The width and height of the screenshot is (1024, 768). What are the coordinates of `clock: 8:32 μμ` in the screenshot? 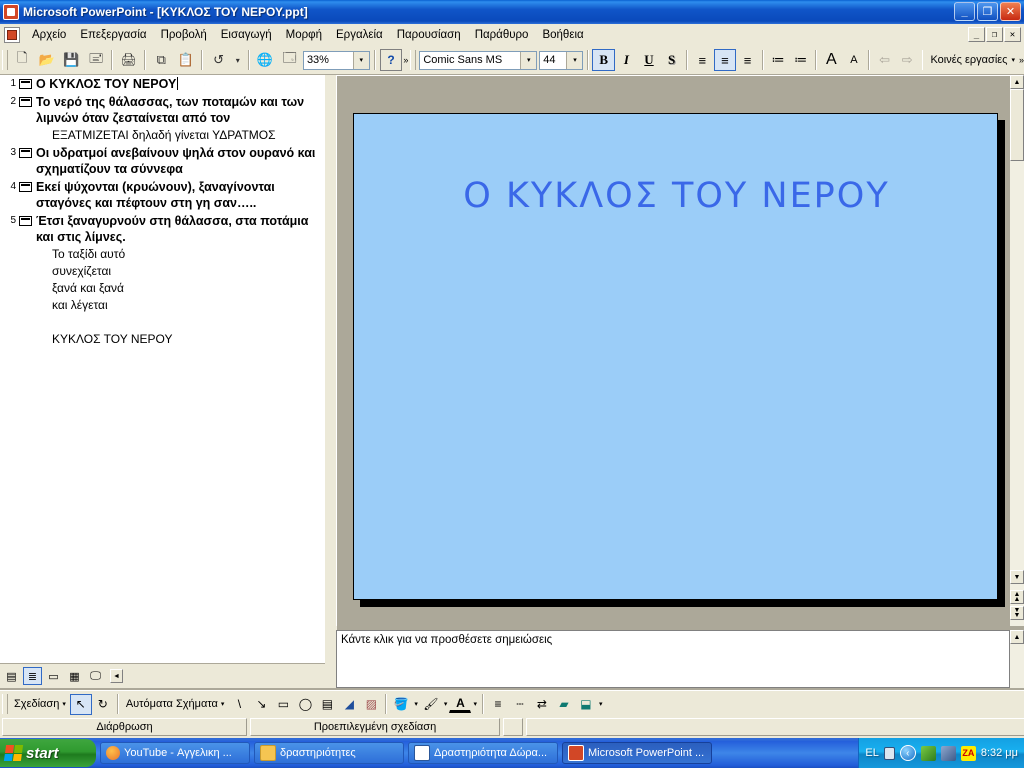 It's located at (999, 753).